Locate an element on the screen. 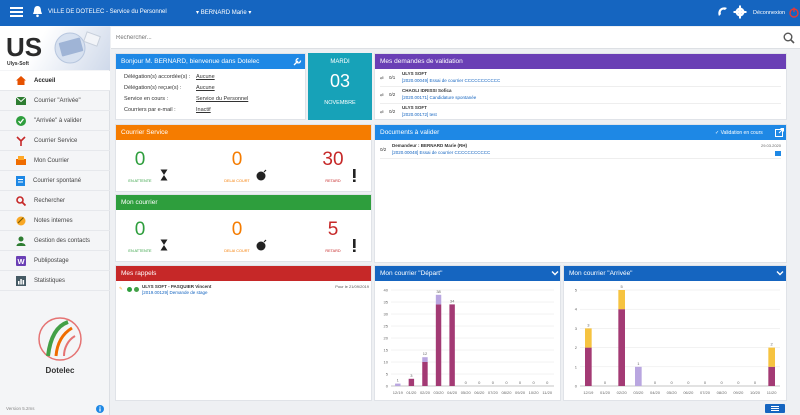  validation-filter: ✓ Validation en cours is located at coordinates (739, 133).